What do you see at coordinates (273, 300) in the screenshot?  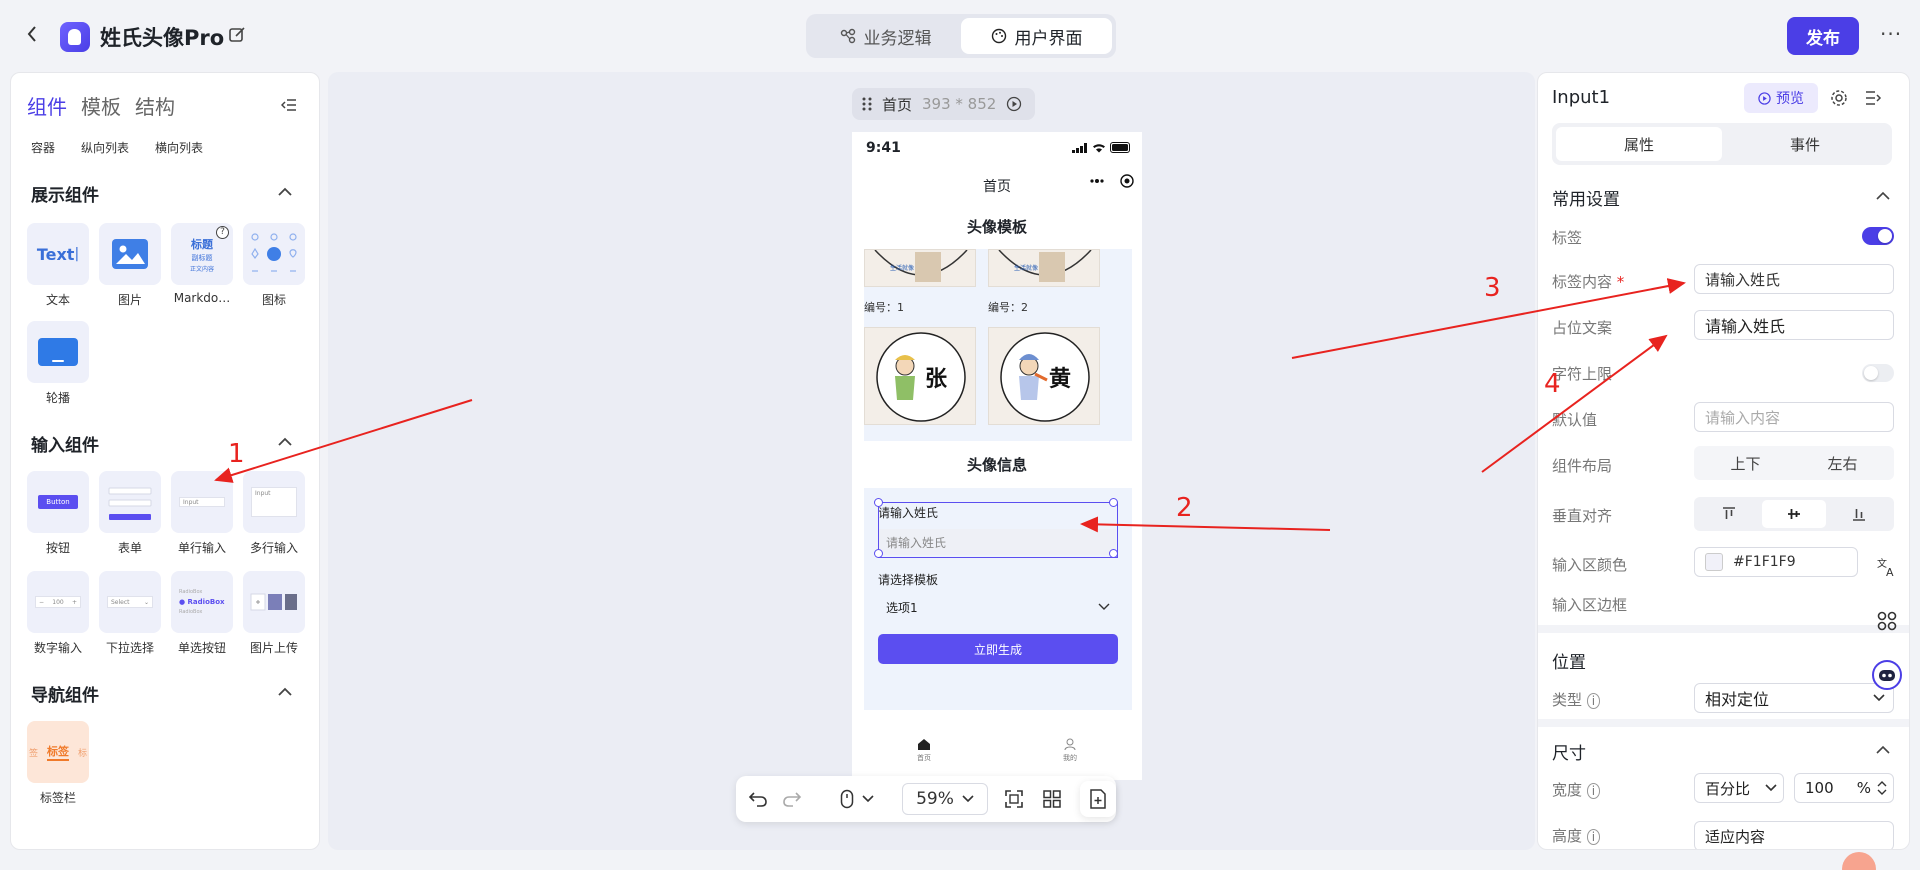 I see `comp-icon-label: 图标` at bounding box center [273, 300].